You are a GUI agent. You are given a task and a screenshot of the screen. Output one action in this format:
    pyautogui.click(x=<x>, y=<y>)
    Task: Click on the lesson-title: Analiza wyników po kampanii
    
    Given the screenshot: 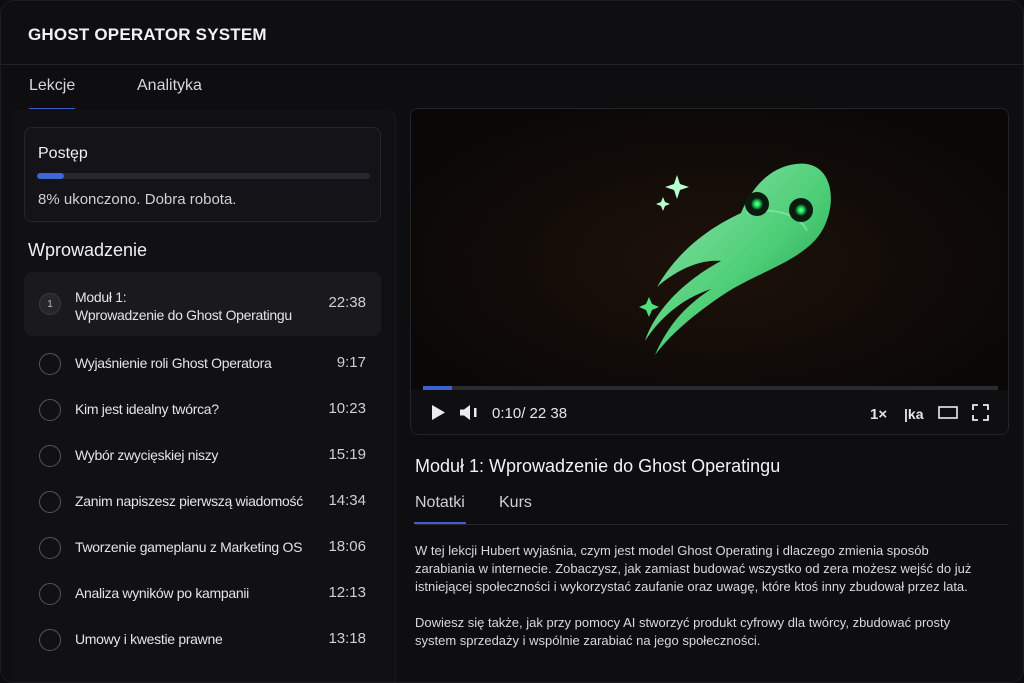 What is the action you would take?
    pyautogui.click(x=162, y=593)
    